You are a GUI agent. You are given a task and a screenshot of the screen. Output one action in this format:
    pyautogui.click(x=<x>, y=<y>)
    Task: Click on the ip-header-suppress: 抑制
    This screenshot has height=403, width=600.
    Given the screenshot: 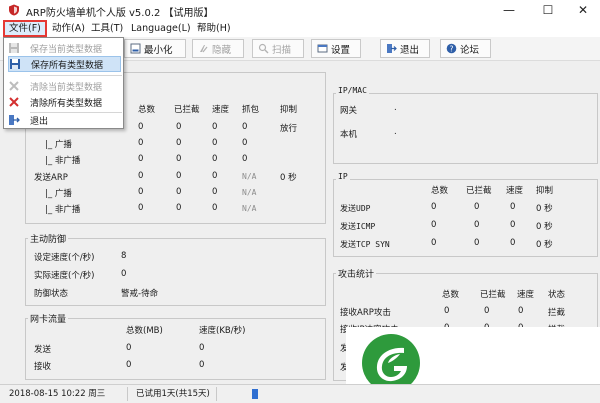 What is the action you would take?
    pyautogui.click(x=545, y=191)
    